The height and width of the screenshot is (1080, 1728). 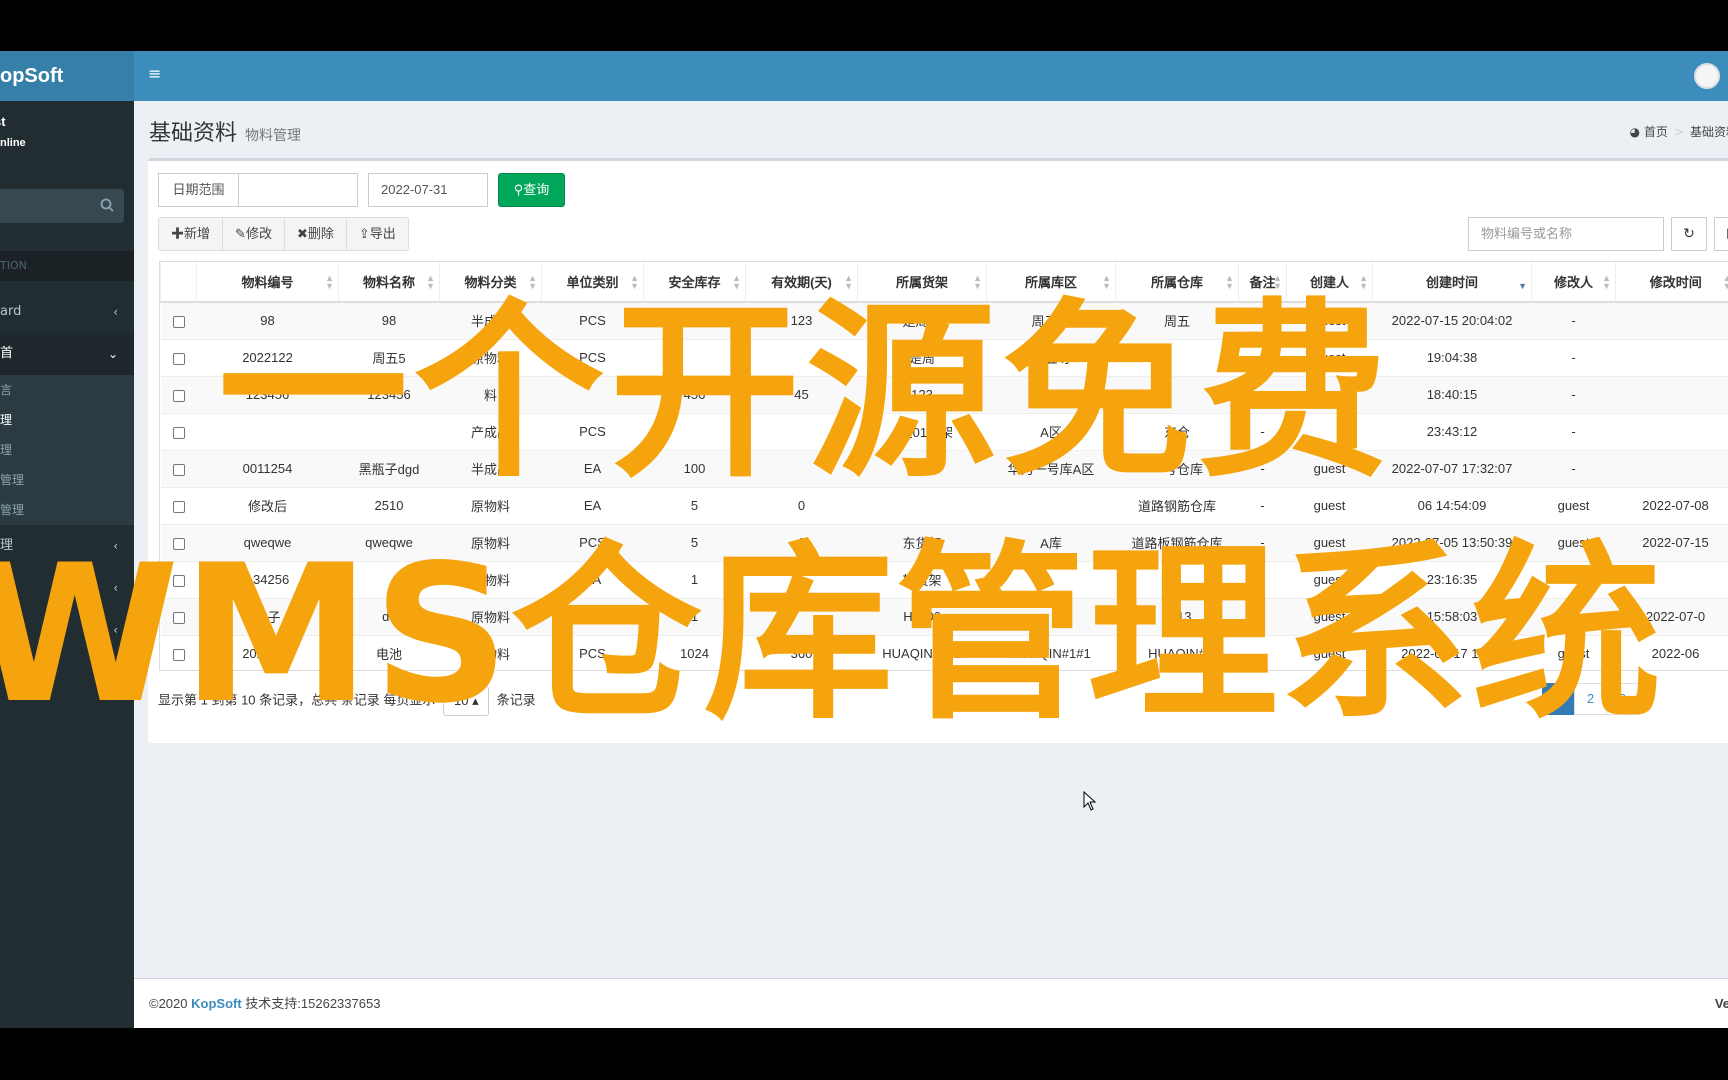 I want to click on date-to-input: 2022-07-31, so click(x=428, y=190).